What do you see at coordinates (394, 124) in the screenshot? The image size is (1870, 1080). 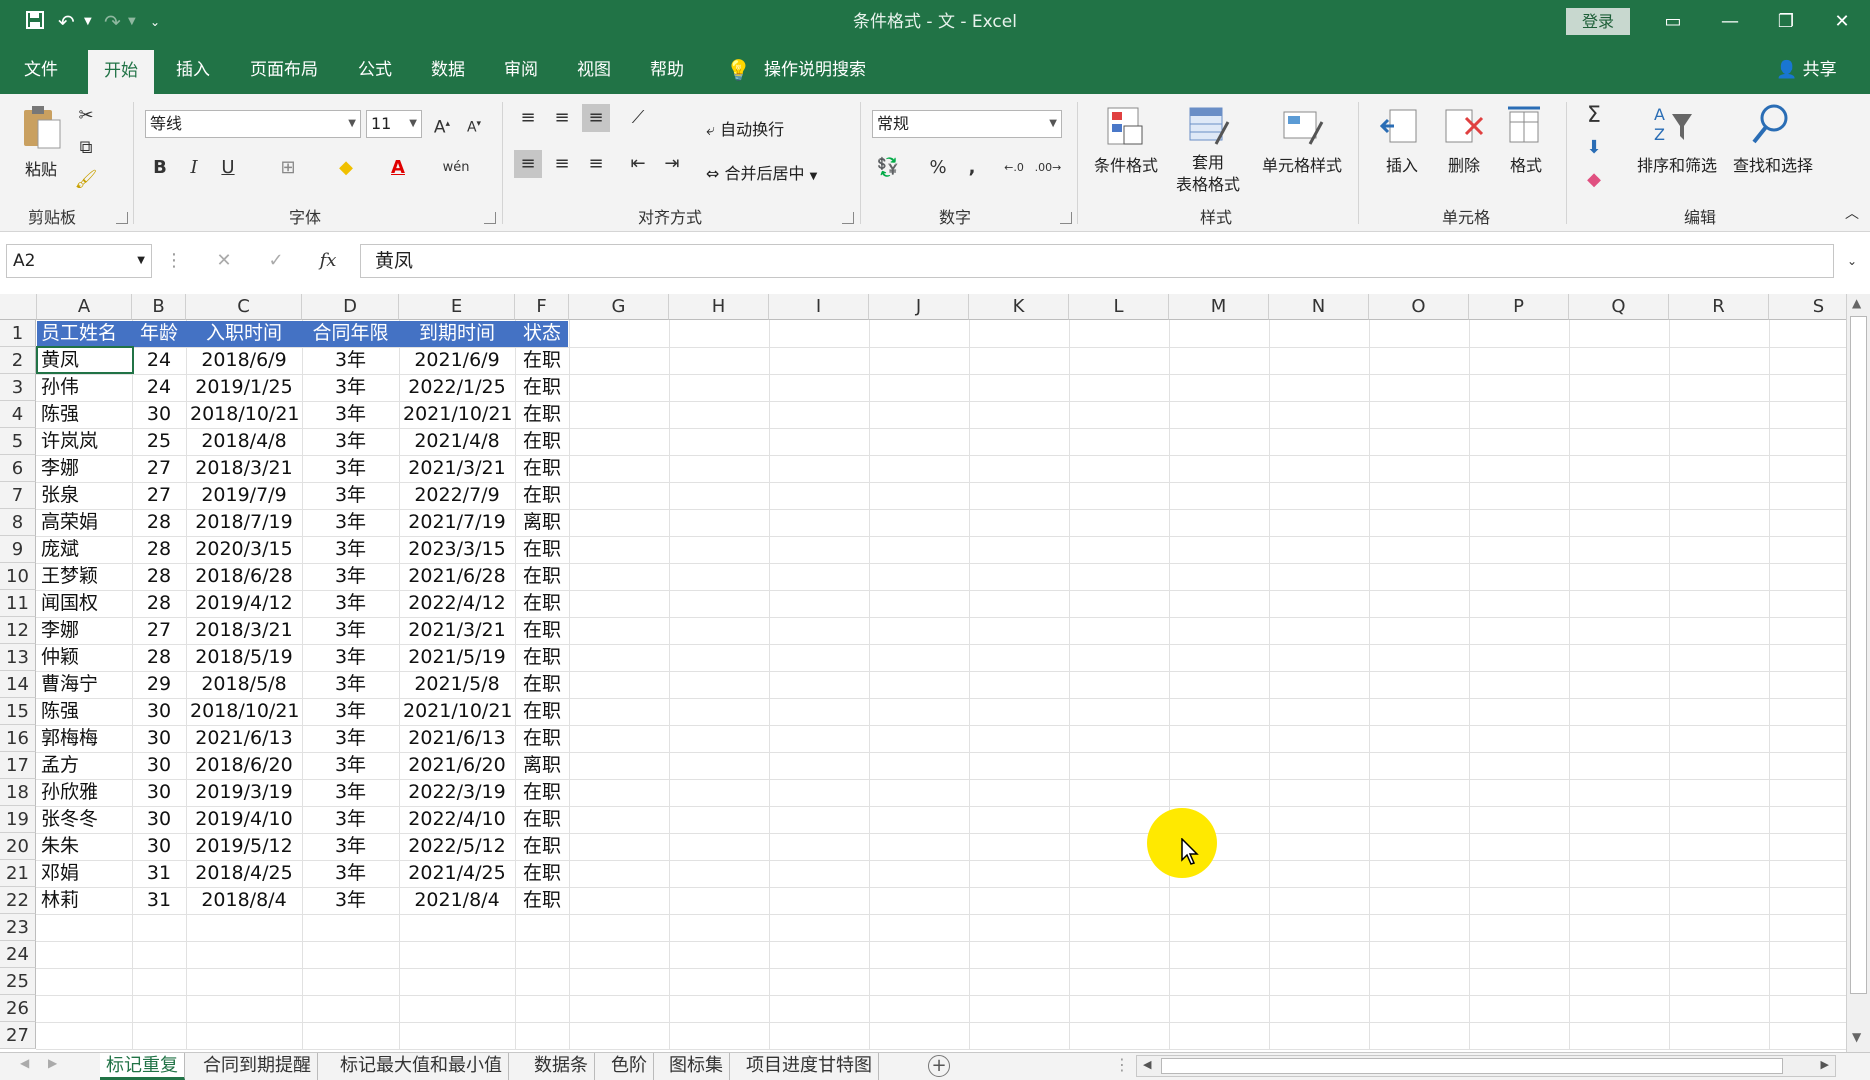 I see `font-size-select: 11 ▼` at bounding box center [394, 124].